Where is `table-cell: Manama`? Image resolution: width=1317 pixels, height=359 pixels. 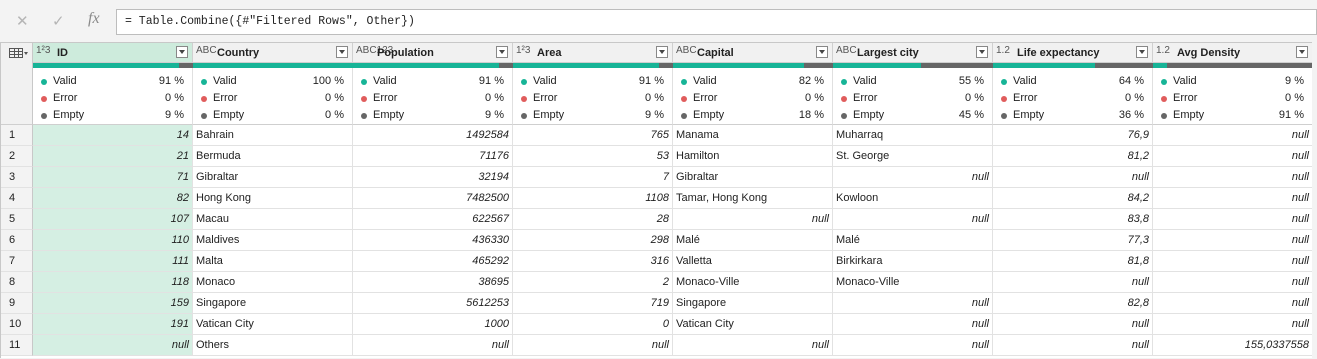
table-cell: Manama is located at coordinates (753, 135).